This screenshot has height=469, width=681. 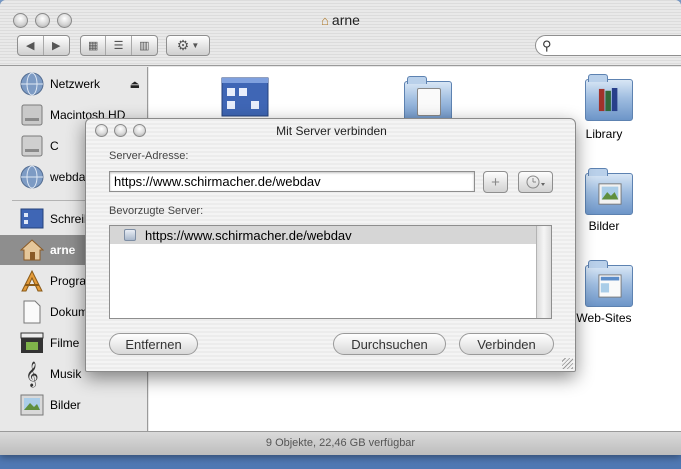 I want to click on list-scrollbar, so click(x=543, y=272).